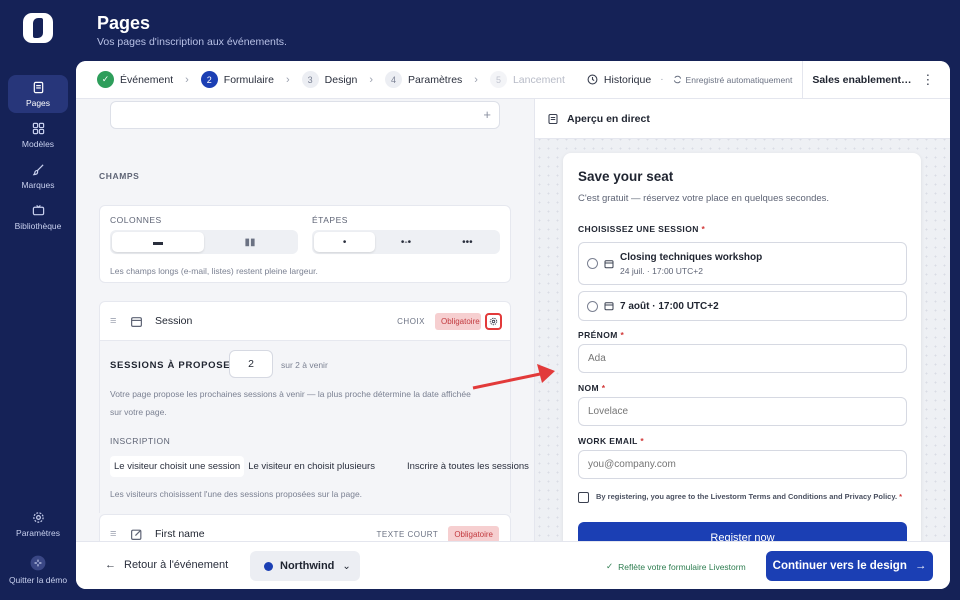 The image size is (960, 600). What do you see at coordinates (927, 80) in the screenshot?
I see `more-menu-icon: ⋮` at bounding box center [927, 80].